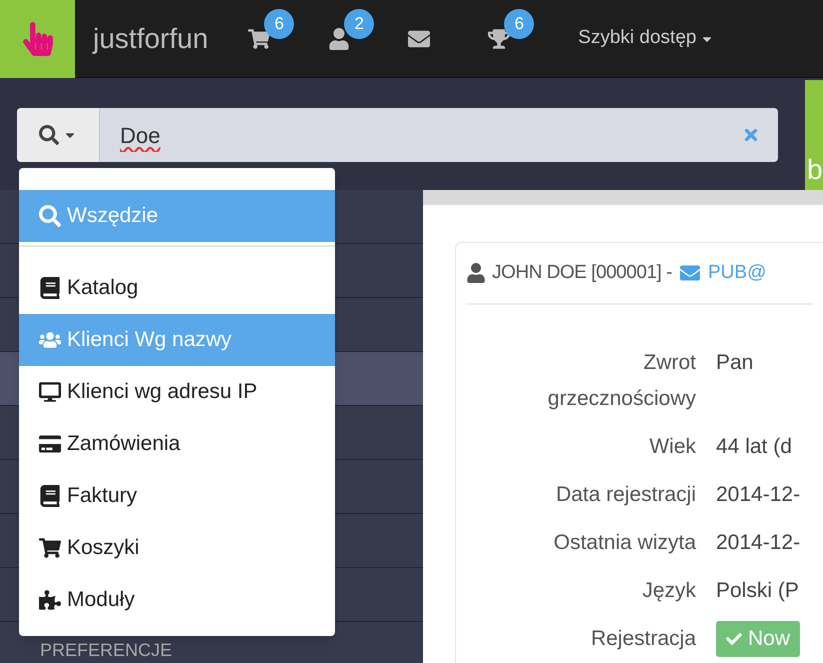  Describe the element at coordinates (690, 273) in the screenshot. I see `mail-icon` at that location.